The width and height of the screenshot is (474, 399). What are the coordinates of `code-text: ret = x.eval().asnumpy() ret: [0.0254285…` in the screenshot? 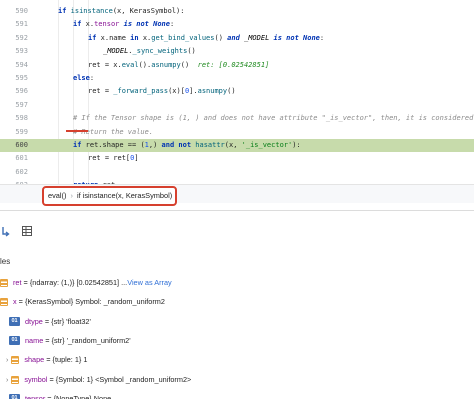 It's located at (178, 65).